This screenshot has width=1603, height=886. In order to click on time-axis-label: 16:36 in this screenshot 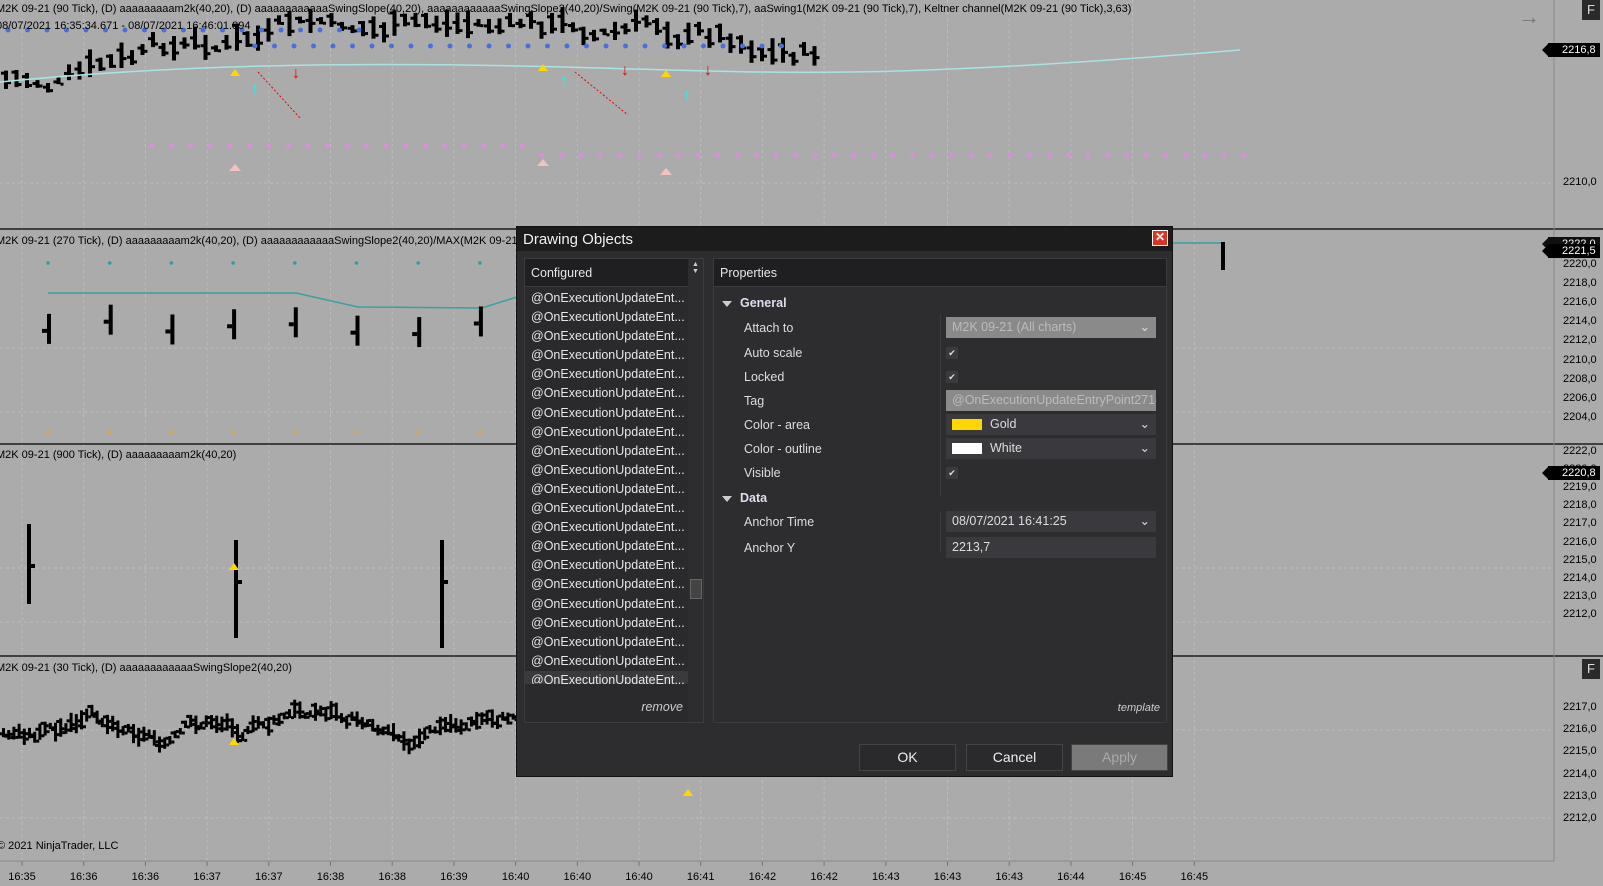, I will do `click(145, 877)`.